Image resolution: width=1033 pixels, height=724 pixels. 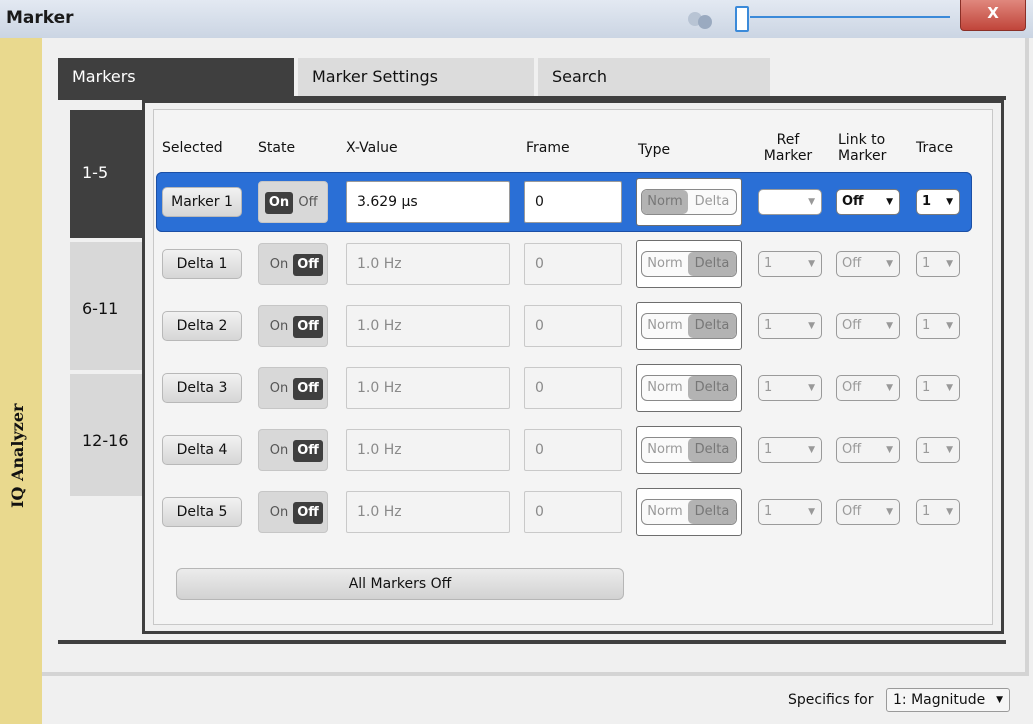 I want to click on transparency-slider-track, so click(x=850, y=17).